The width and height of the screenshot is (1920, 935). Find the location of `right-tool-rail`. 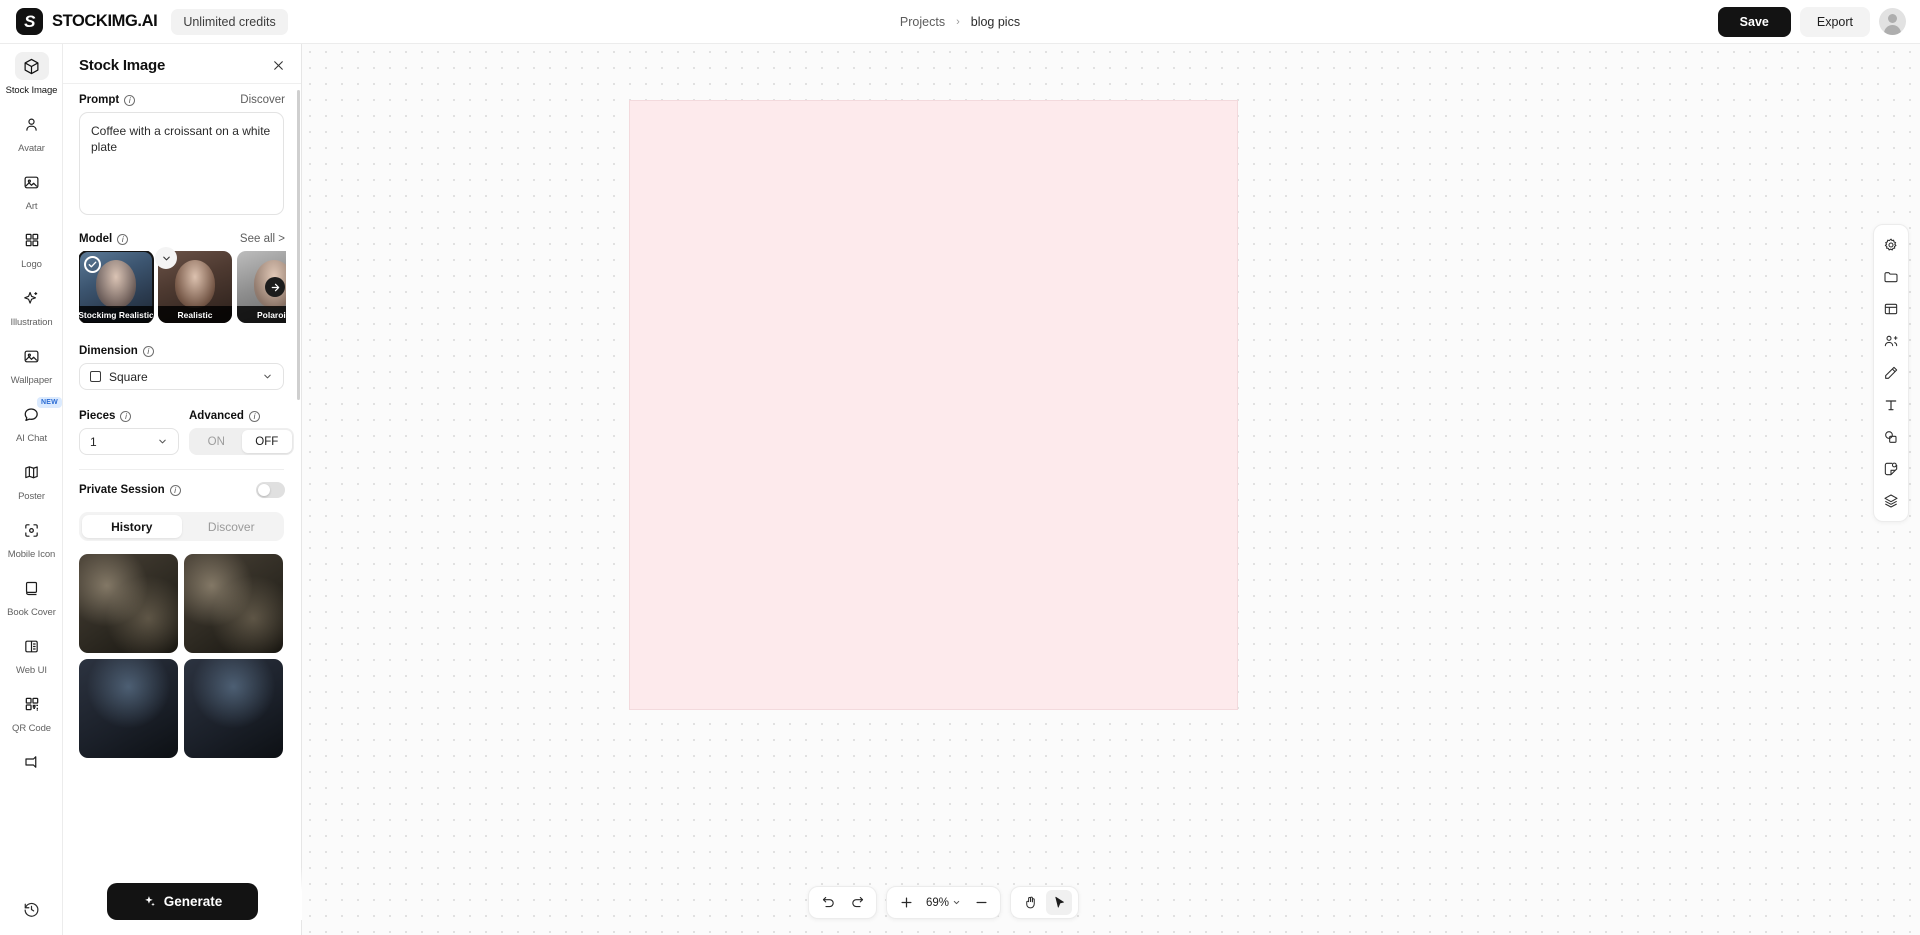

right-tool-rail is located at coordinates (1891, 373).